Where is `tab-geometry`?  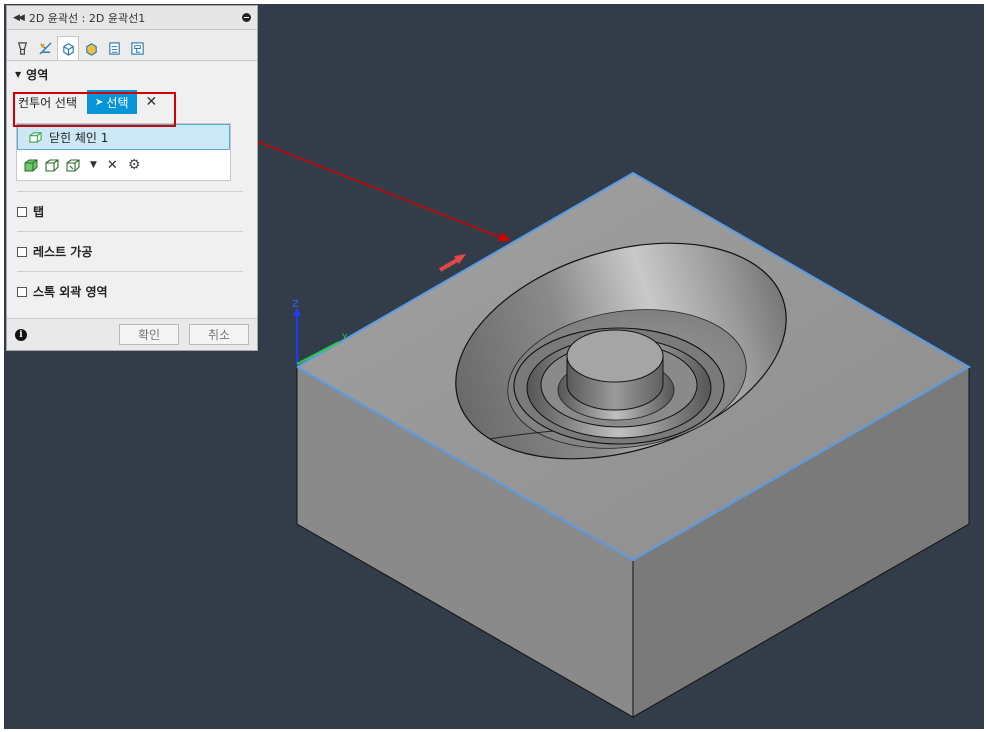
tab-geometry is located at coordinates (45, 48).